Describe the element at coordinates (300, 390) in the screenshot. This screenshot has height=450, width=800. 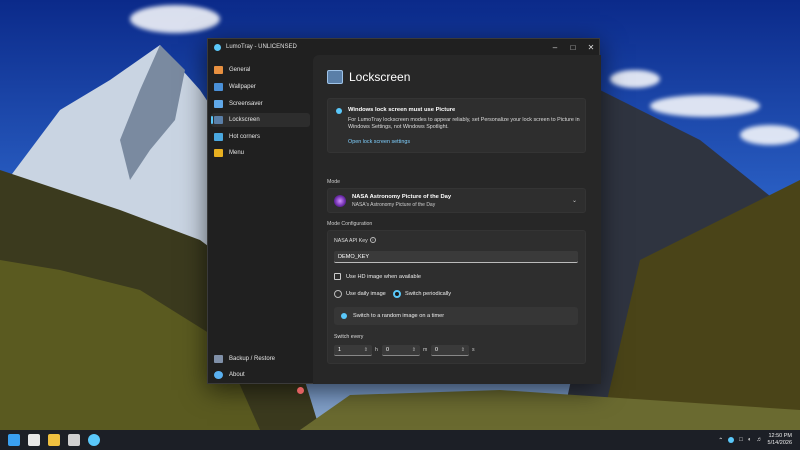
I see `notification-badge` at that location.